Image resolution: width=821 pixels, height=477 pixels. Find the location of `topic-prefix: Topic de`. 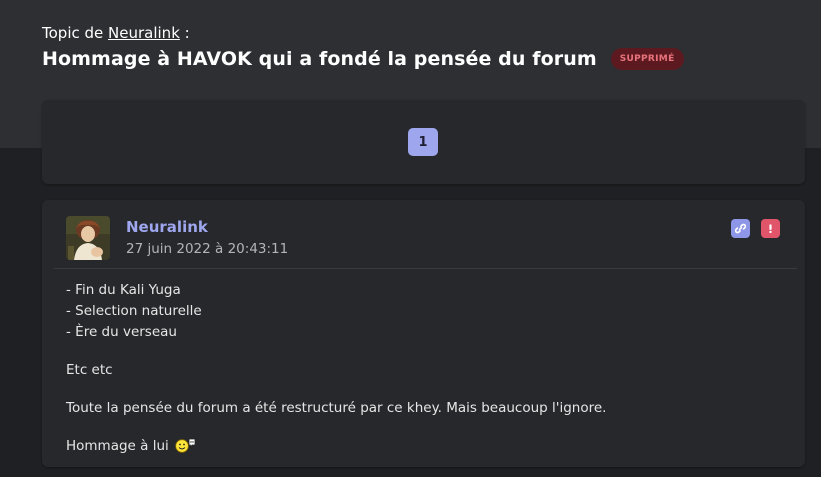

topic-prefix: Topic de is located at coordinates (73, 33).